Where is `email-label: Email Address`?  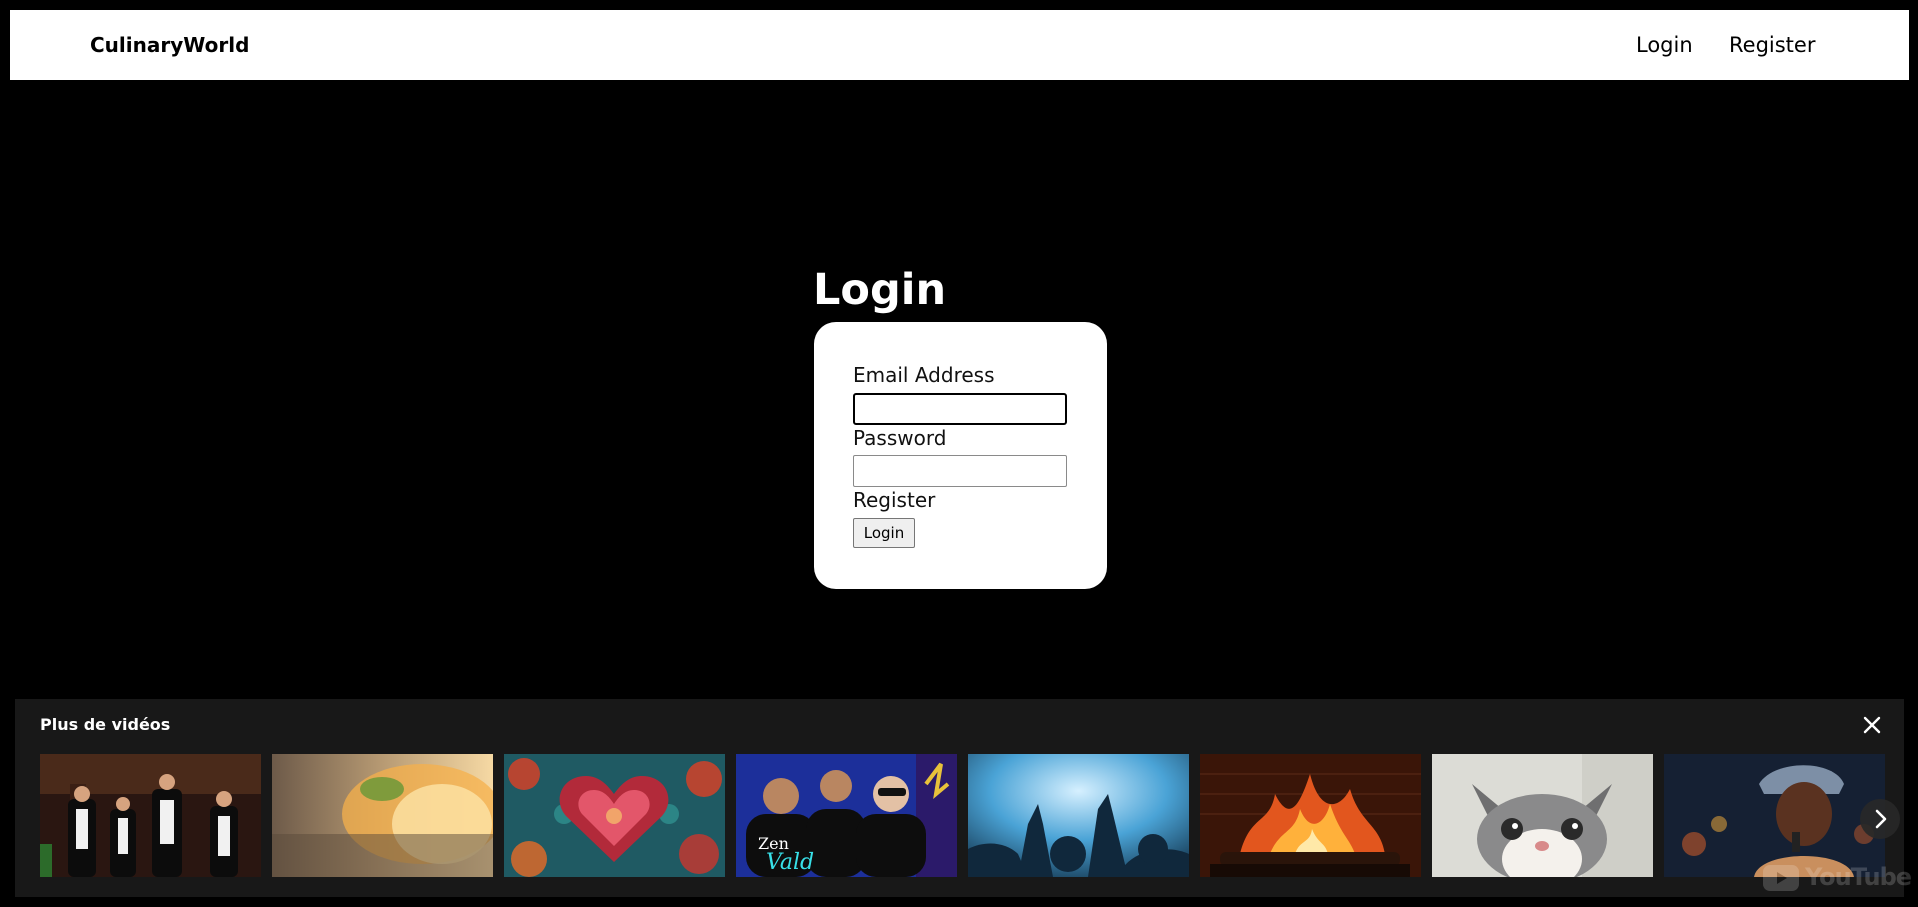
email-label: Email Address is located at coordinates (924, 375).